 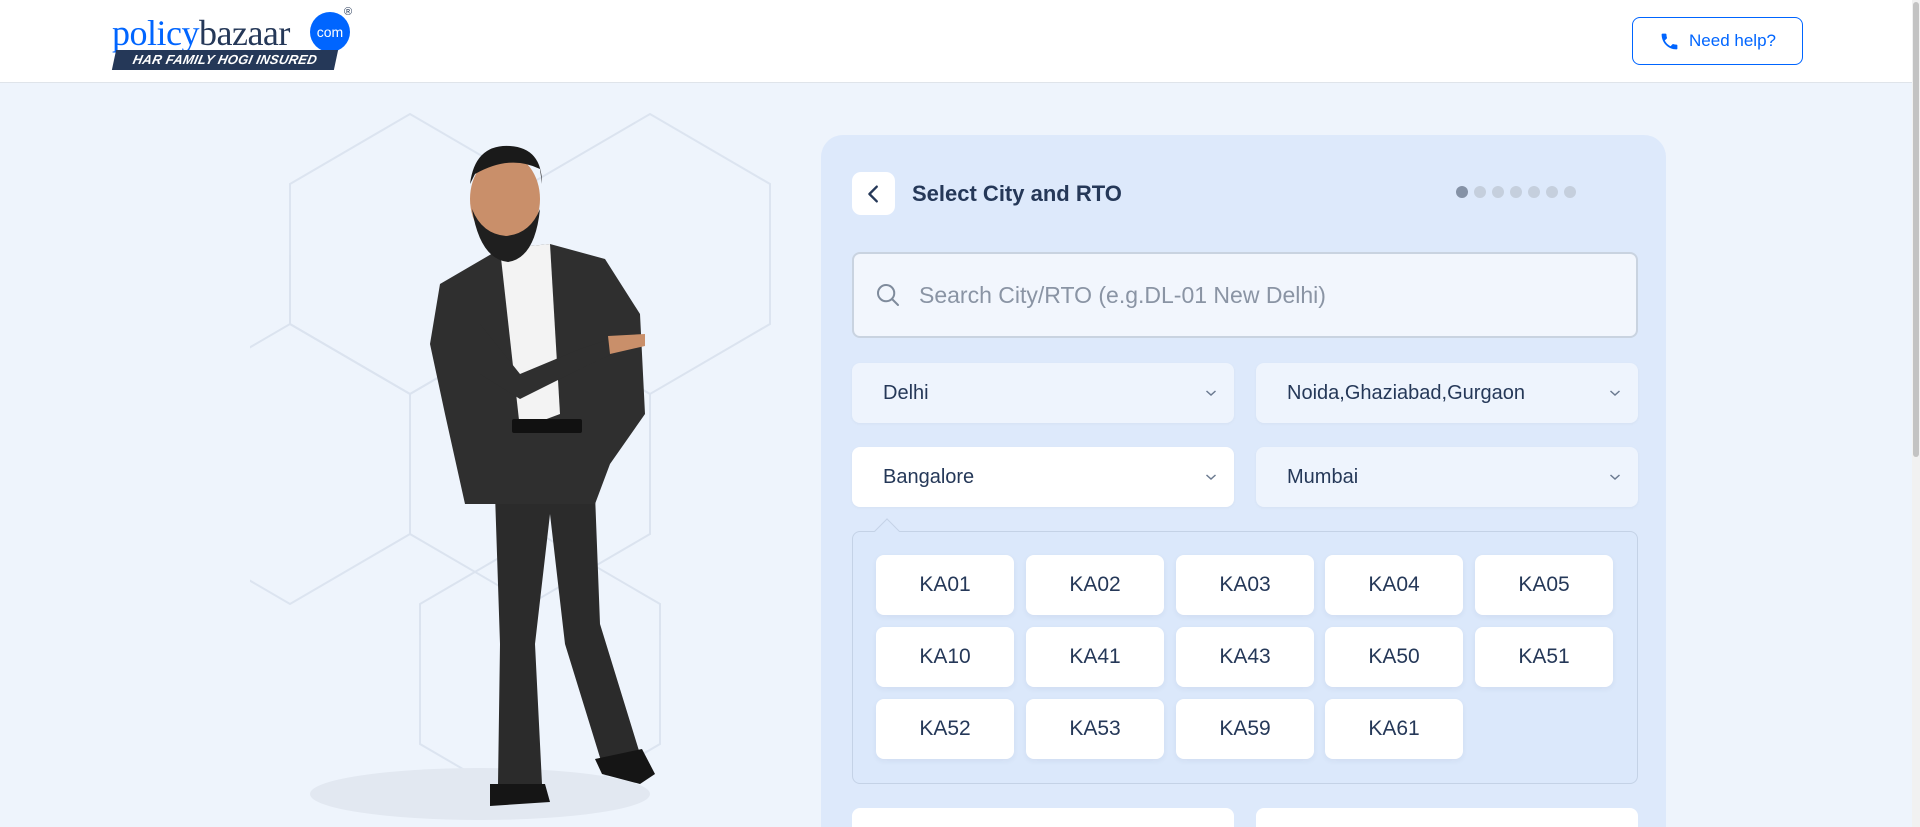 I want to click on rto-option: KA52, so click(x=945, y=729).